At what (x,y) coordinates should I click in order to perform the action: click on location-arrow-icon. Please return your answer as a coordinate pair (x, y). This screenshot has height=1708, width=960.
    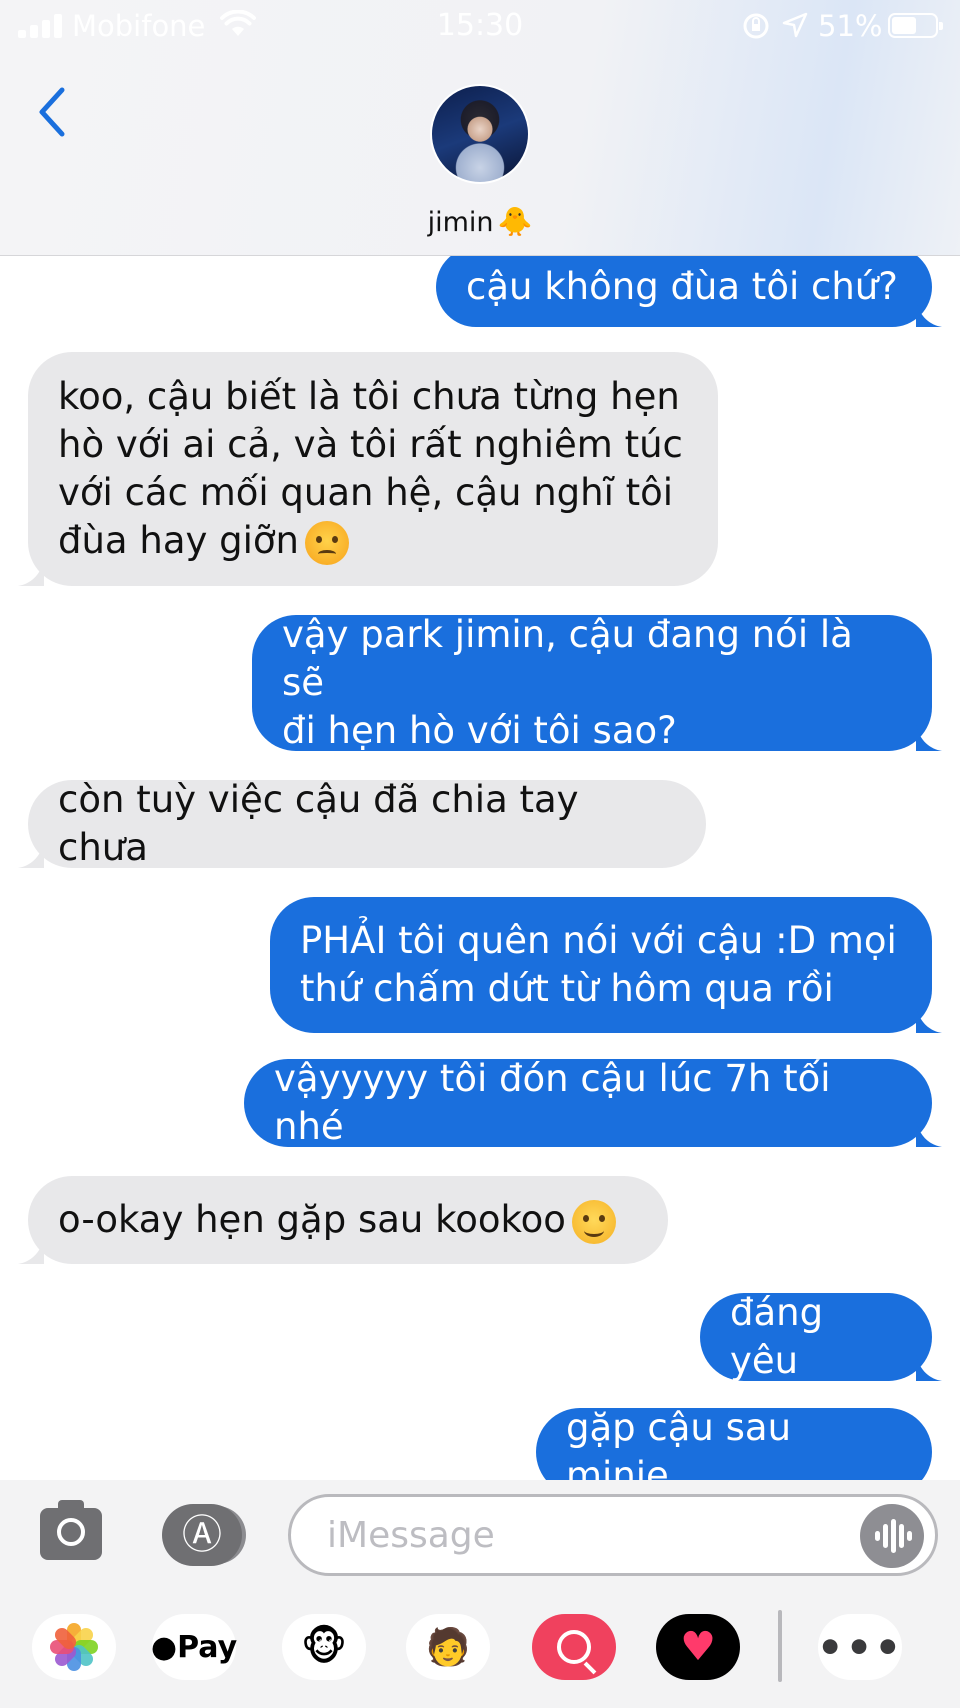
    Looking at the image, I should click on (795, 25).